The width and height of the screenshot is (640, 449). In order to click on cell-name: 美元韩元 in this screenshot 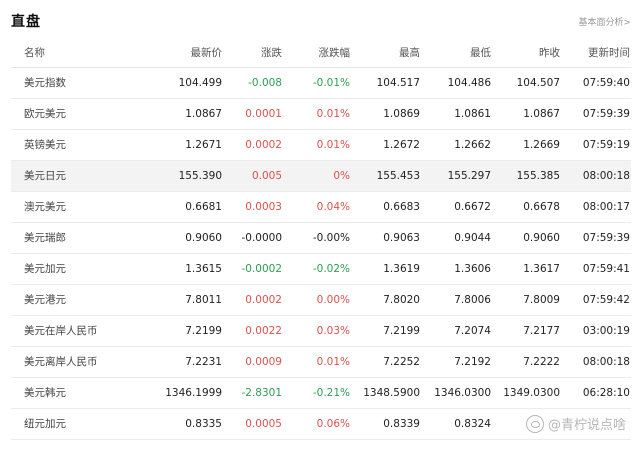, I will do `click(45, 393)`.